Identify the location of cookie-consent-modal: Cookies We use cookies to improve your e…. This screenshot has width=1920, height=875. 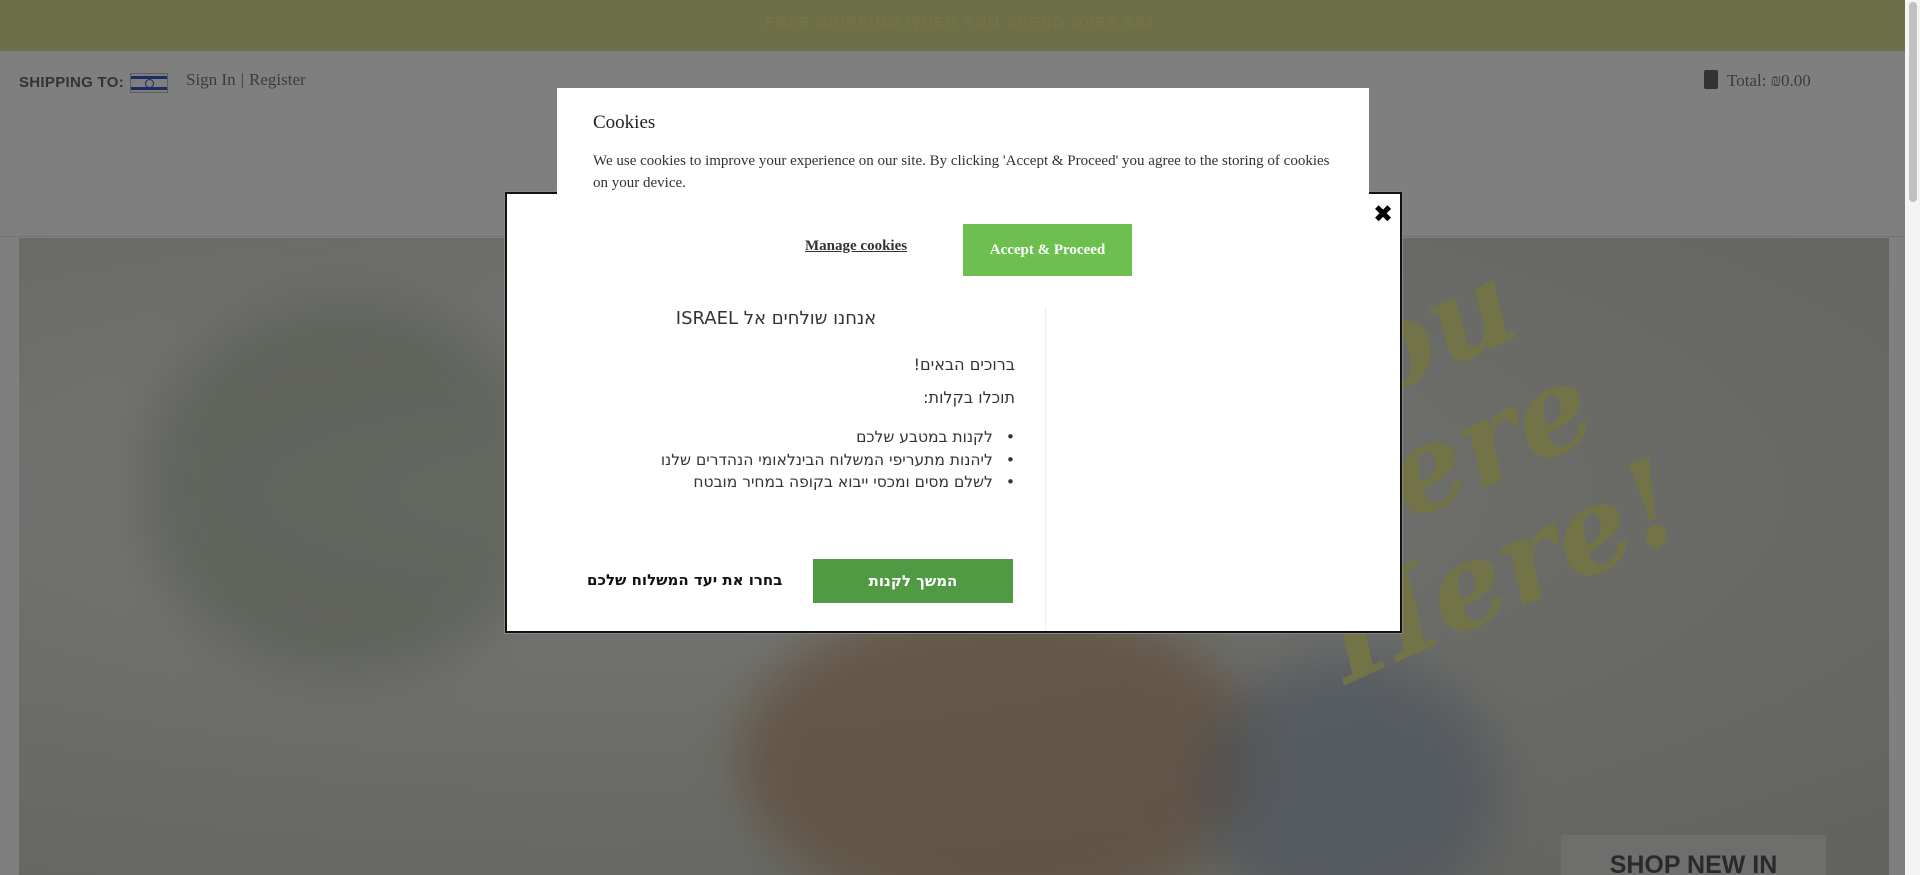
(963, 197).